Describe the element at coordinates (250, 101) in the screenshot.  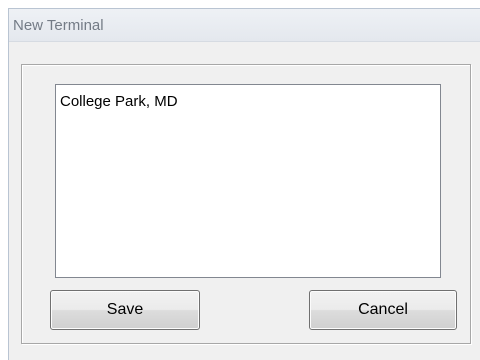
I see `list-item: College Park, MD` at that location.